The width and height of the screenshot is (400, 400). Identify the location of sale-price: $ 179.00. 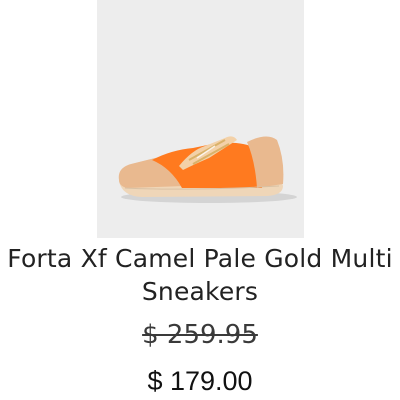
(200, 381).